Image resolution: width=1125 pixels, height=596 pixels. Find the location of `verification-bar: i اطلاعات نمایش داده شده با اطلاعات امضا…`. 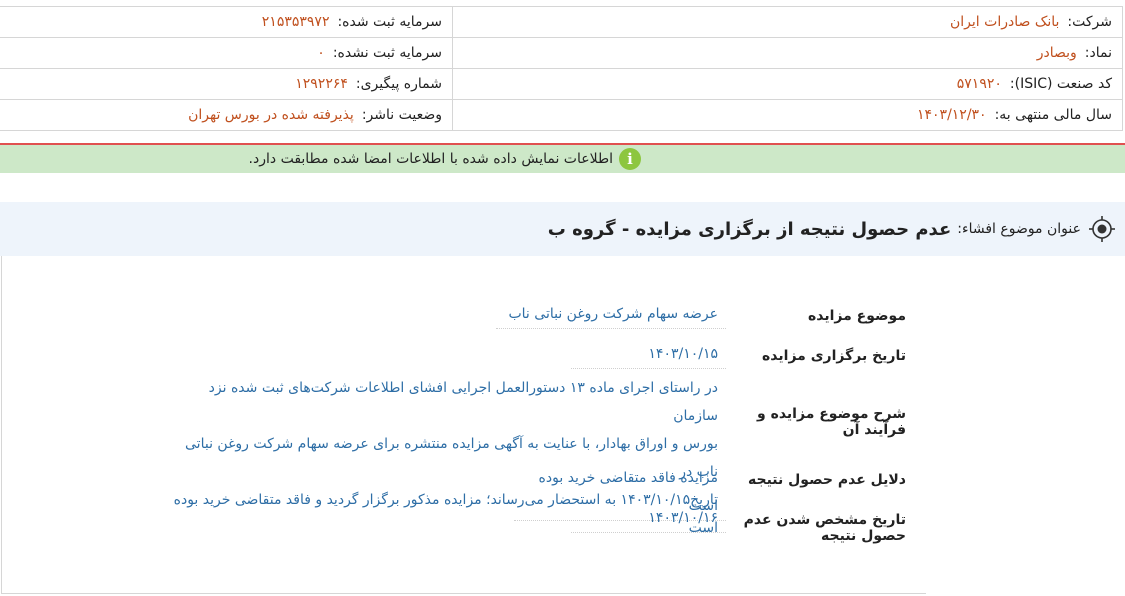

verification-bar: i اطلاعات نمایش داده شده با اطلاعات امضا… is located at coordinates (562, 158).